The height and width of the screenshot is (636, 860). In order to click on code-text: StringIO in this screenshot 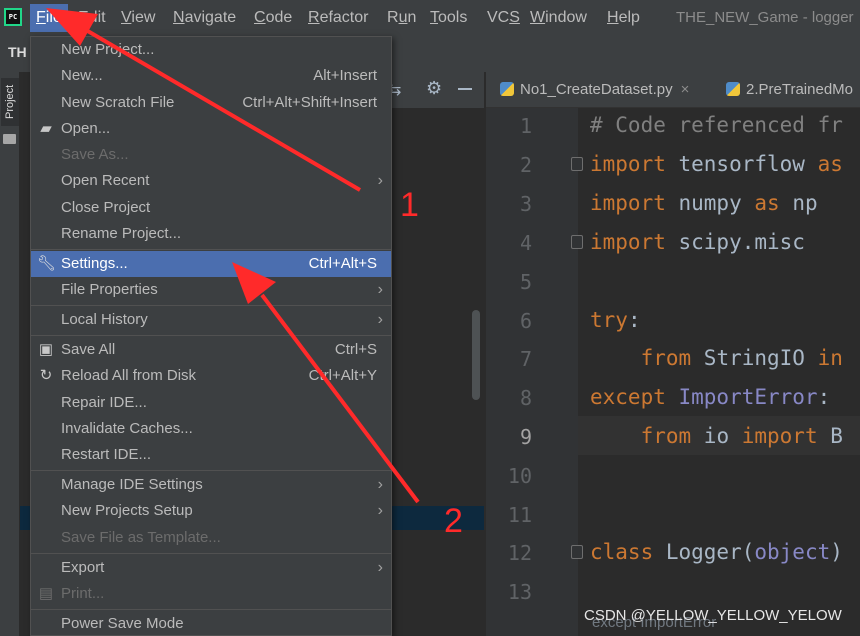, I will do `click(754, 358)`.